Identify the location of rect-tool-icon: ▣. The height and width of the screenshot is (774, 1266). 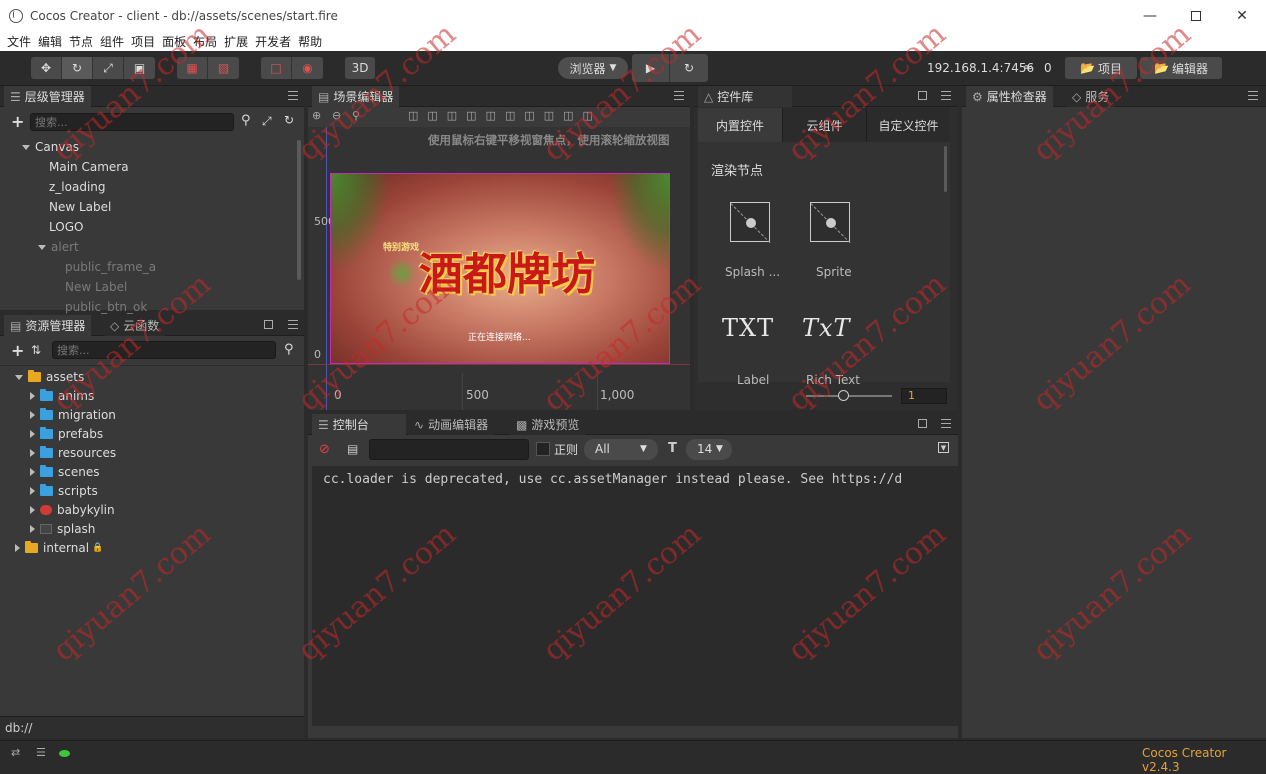
(139, 68).